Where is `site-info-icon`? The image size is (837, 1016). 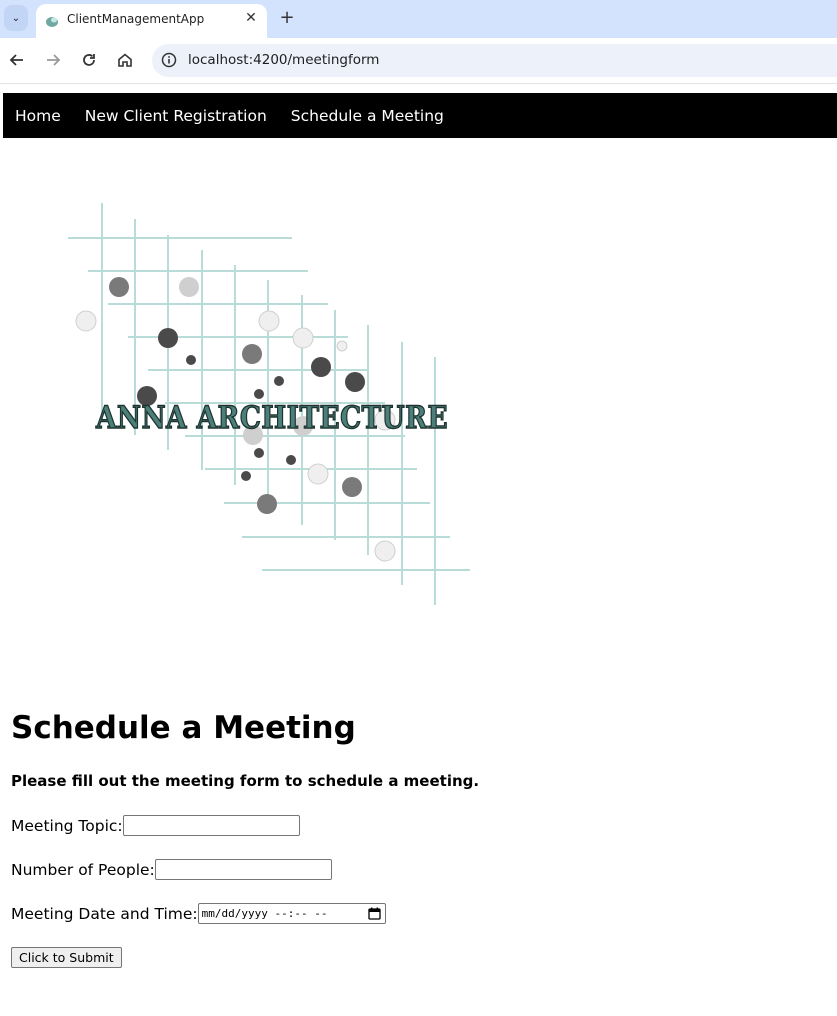
site-info-icon is located at coordinates (169, 60).